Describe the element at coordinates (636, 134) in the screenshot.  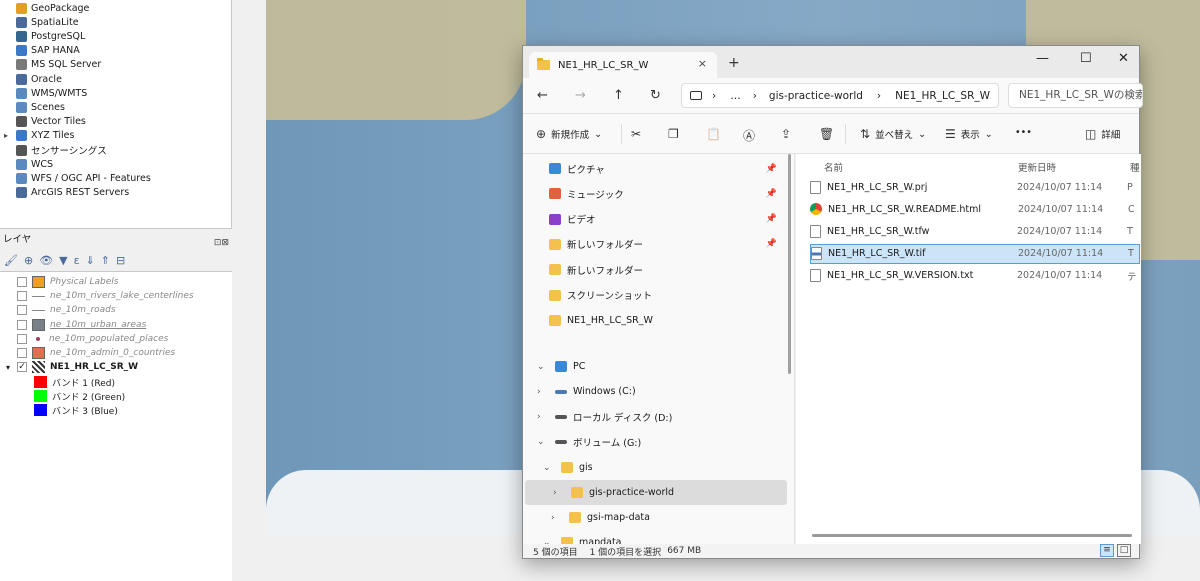
I see `cut-button: ✂` at that location.